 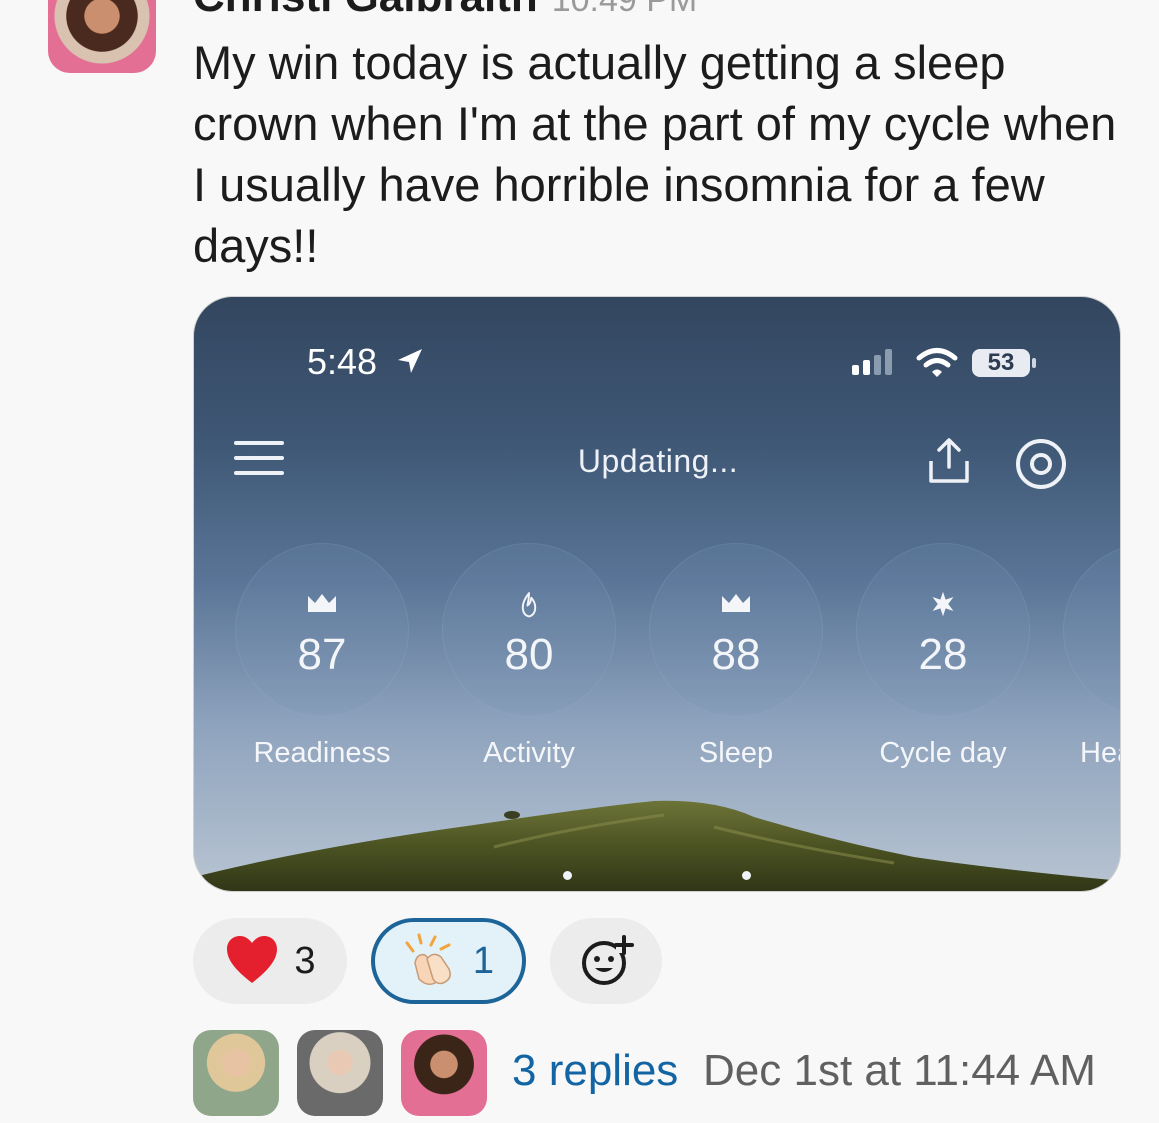 What do you see at coordinates (736, 753) in the screenshot?
I see `sleep-label: Sleep` at bounding box center [736, 753].